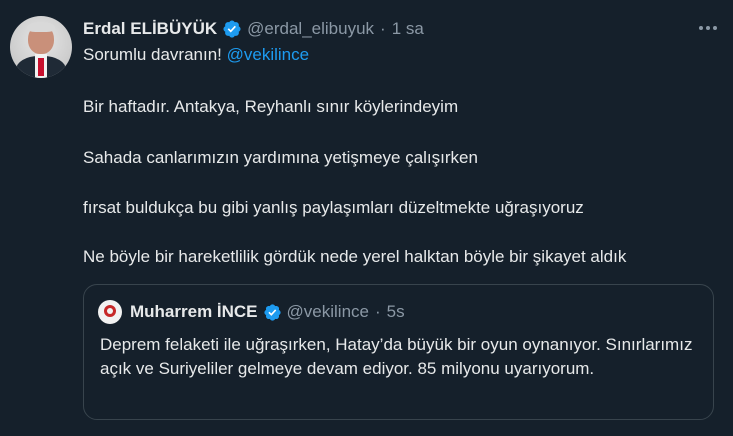 Image resolution: width=733 pixels, height=436 pixels. Describe the element at coordinates (310, 29) in the screenshot. I see `author-handle: @erdal_elibuyuk` at that location.